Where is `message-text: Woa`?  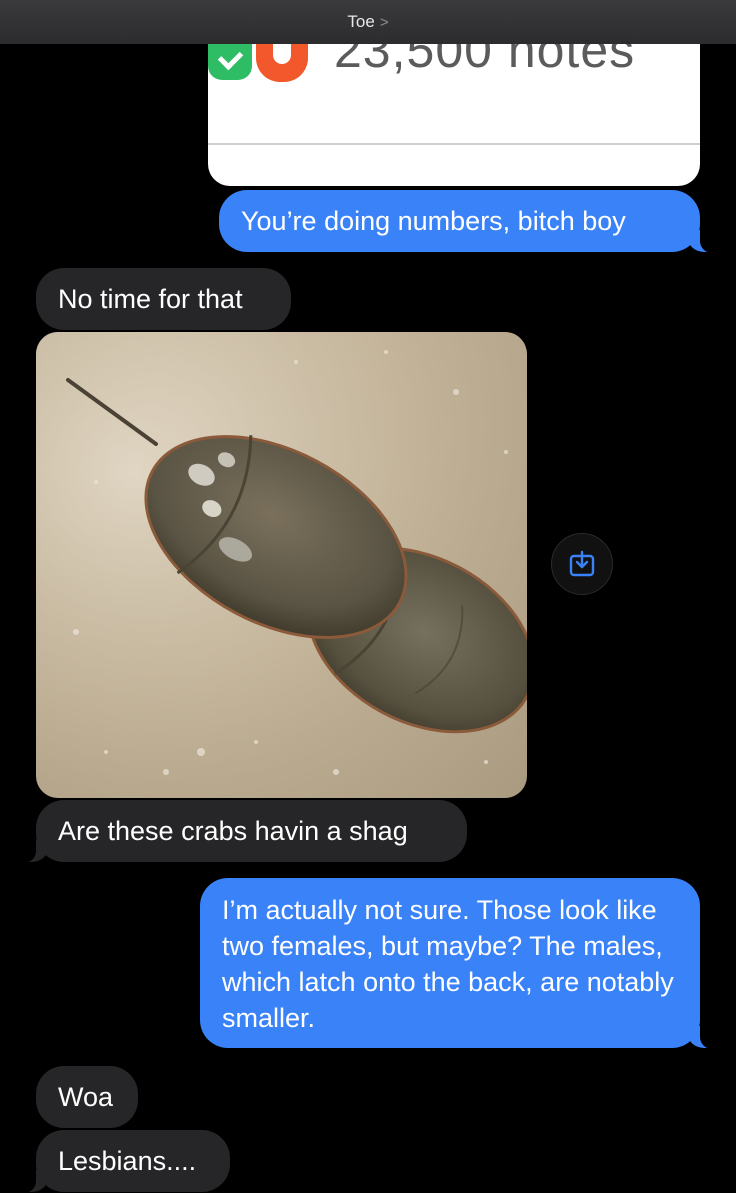 message-text: Woa is located at coordinates (86, 1097).